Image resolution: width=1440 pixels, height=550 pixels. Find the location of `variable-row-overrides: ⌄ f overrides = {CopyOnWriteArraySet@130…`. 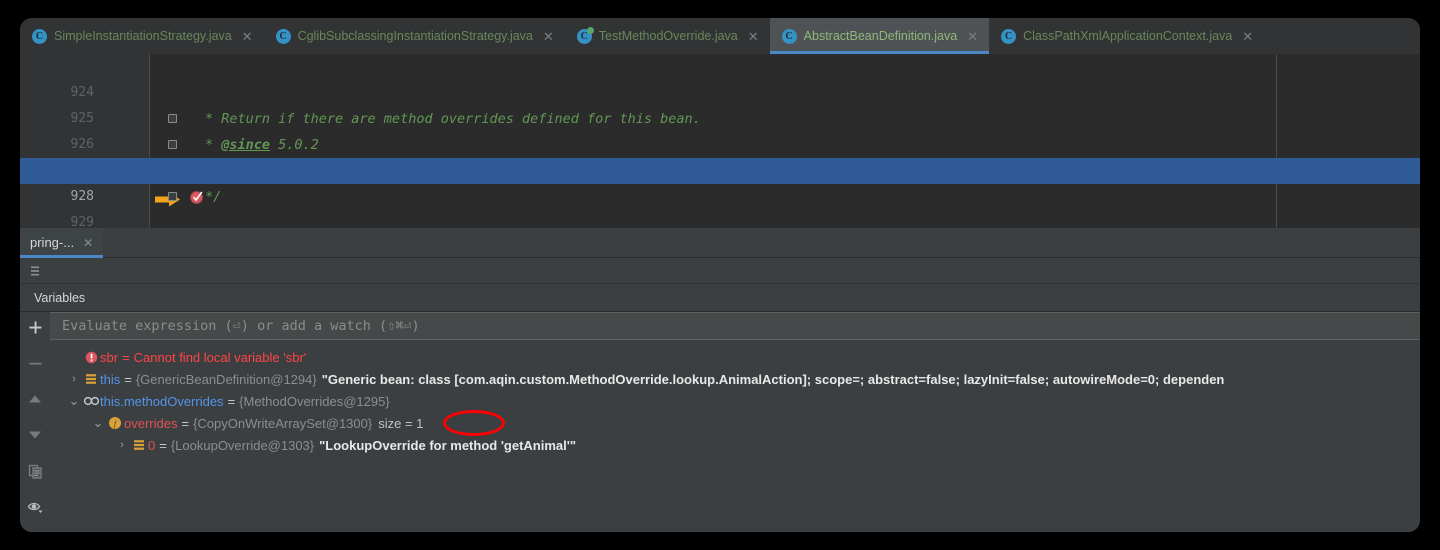

variable-row-overrides: ⌄ f overrides = {CopyOnWriteArraySet@130… is located at coordinates (735, 423).